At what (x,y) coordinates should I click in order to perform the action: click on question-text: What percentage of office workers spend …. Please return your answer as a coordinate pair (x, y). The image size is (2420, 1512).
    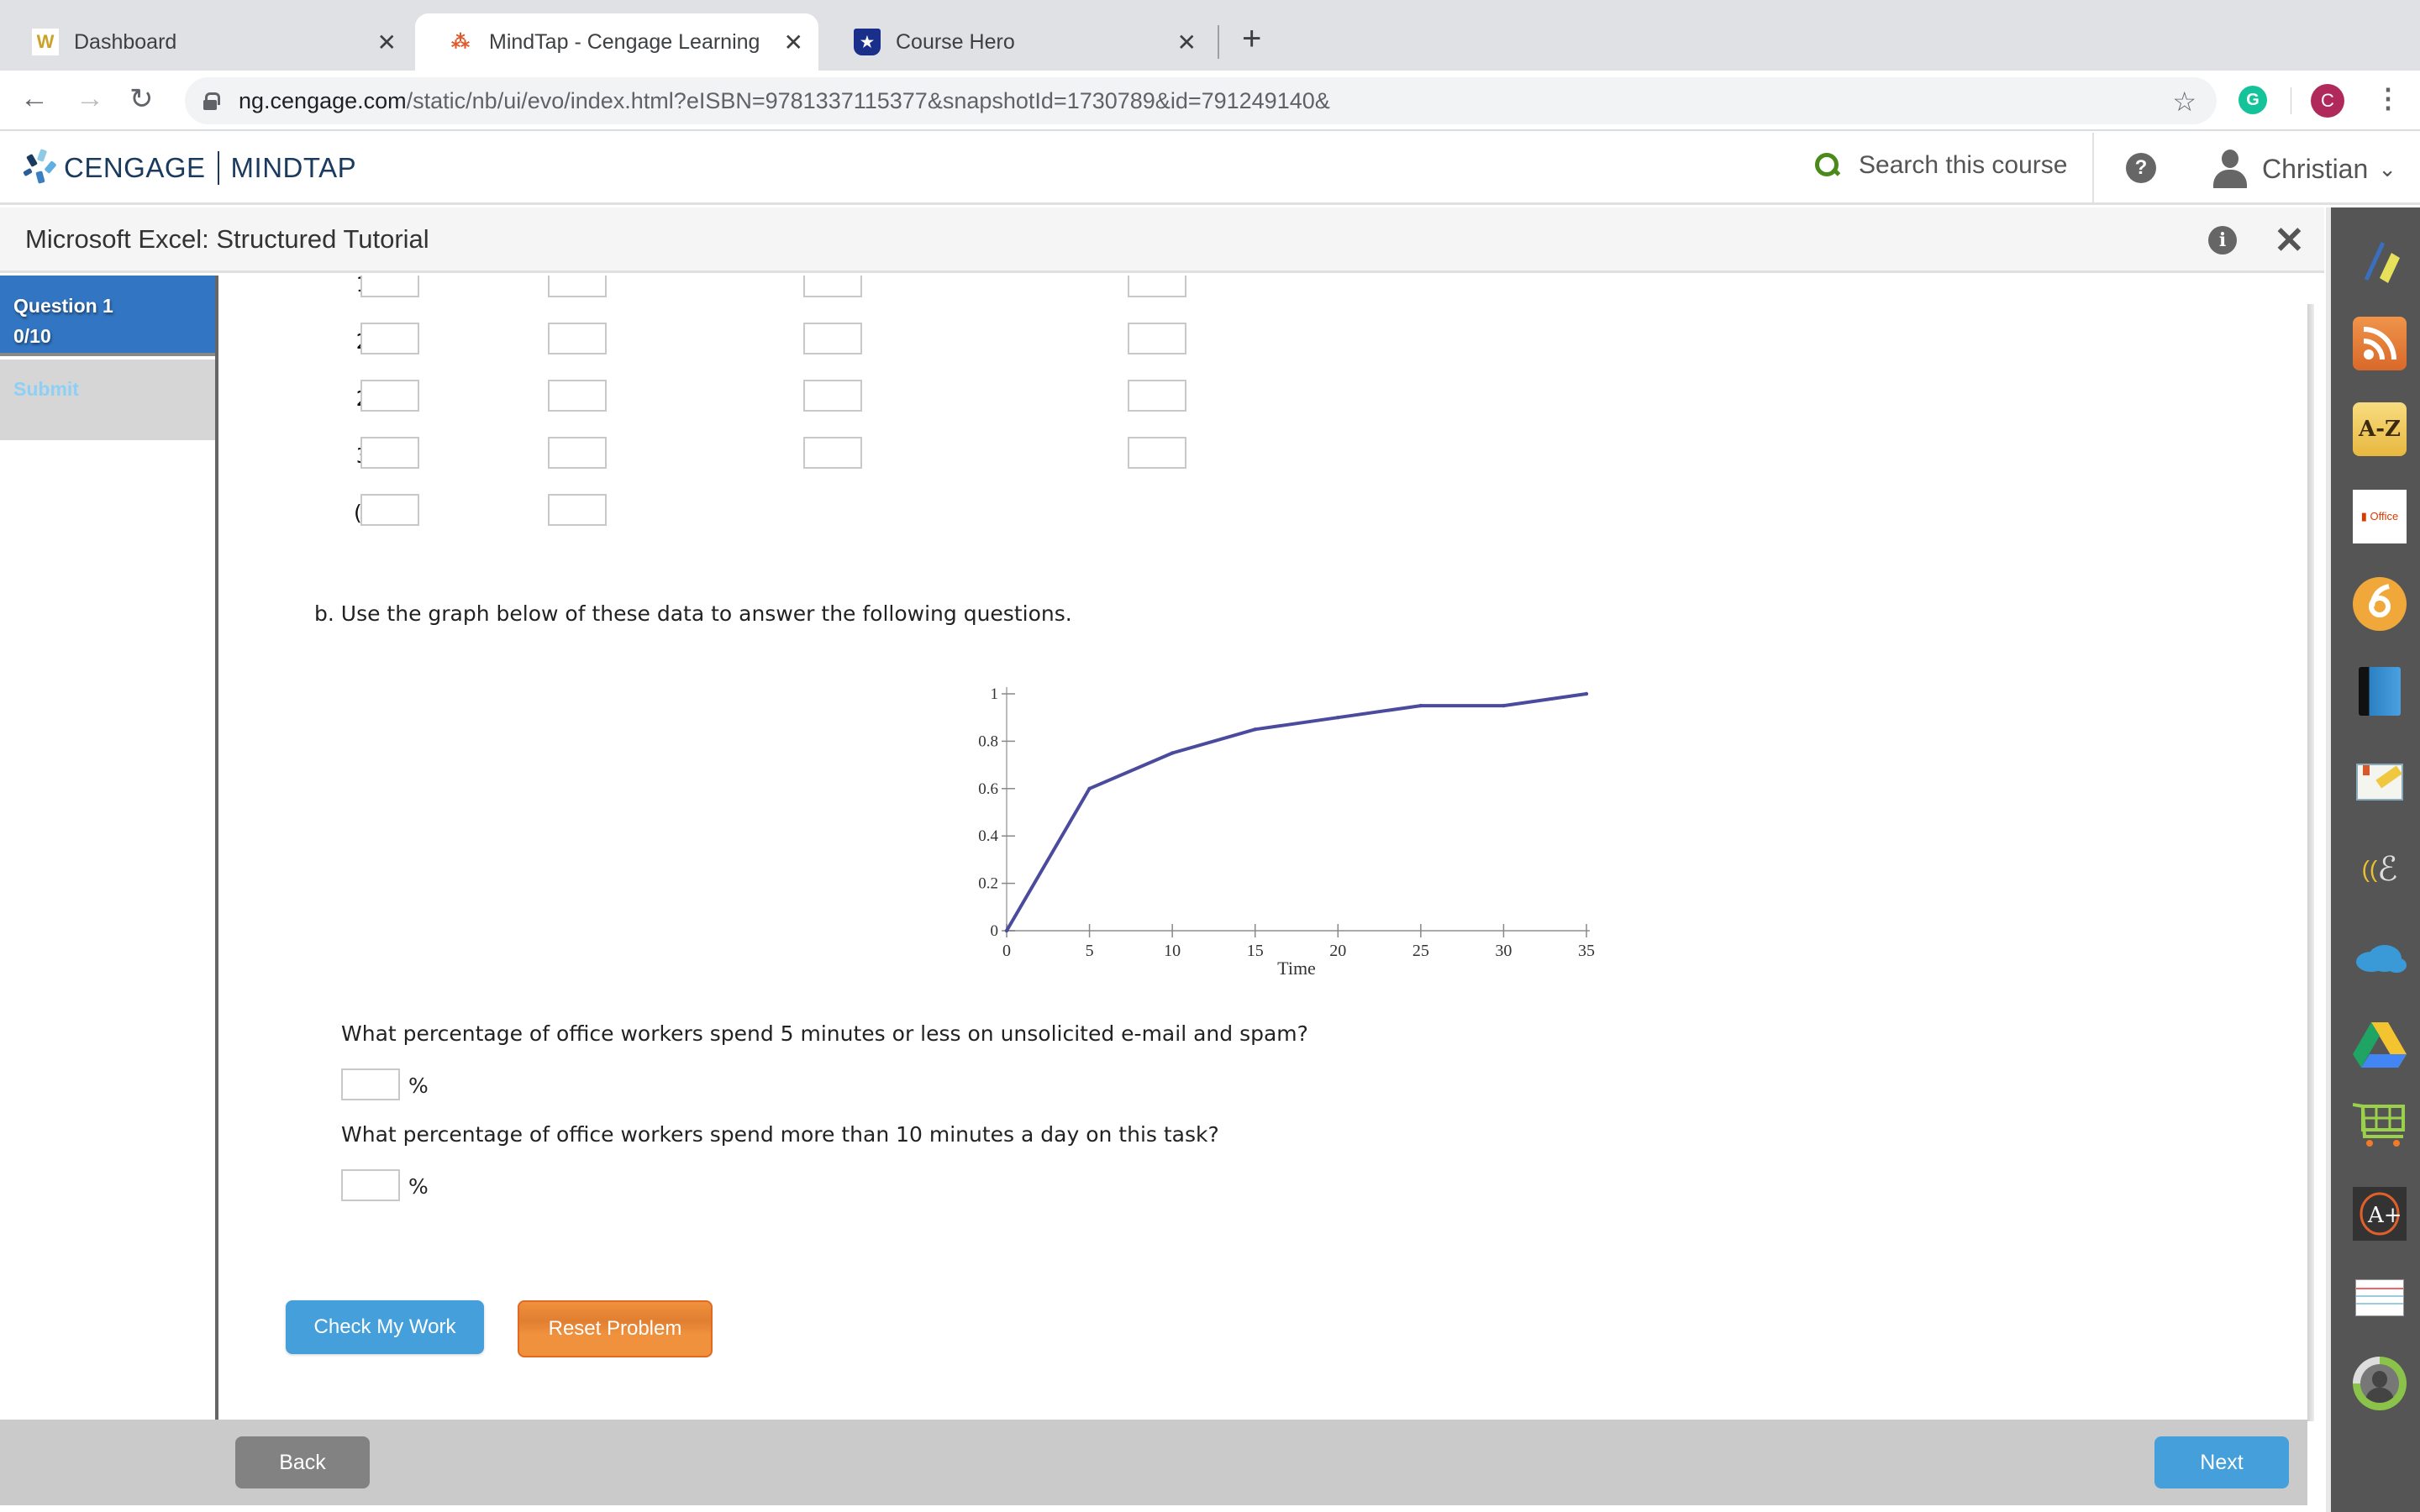
    Looking at the image, I should click on (825, 1033).